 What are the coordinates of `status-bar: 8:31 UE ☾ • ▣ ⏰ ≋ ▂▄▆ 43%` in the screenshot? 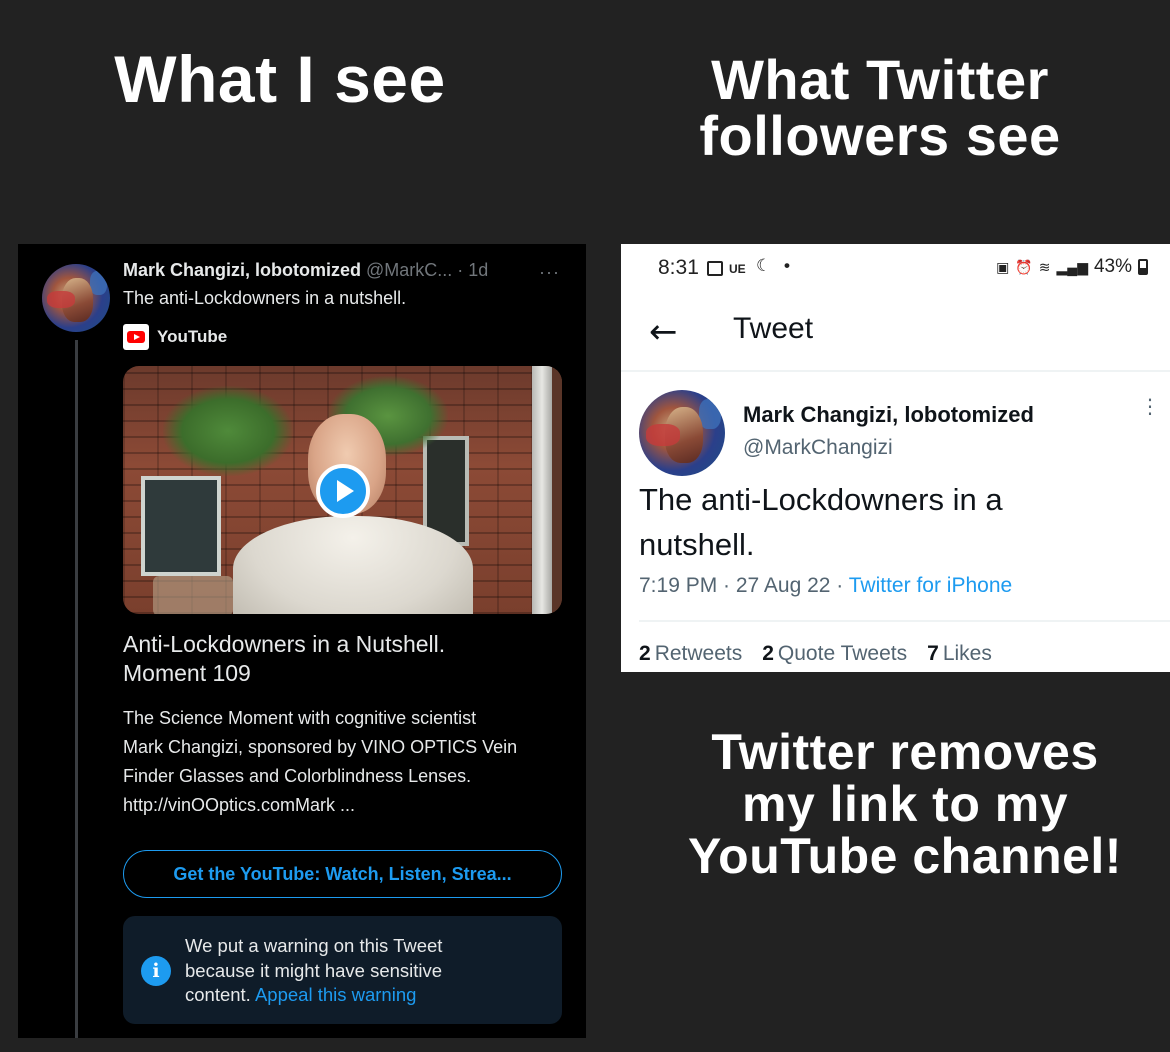 It's located at (895, 269).